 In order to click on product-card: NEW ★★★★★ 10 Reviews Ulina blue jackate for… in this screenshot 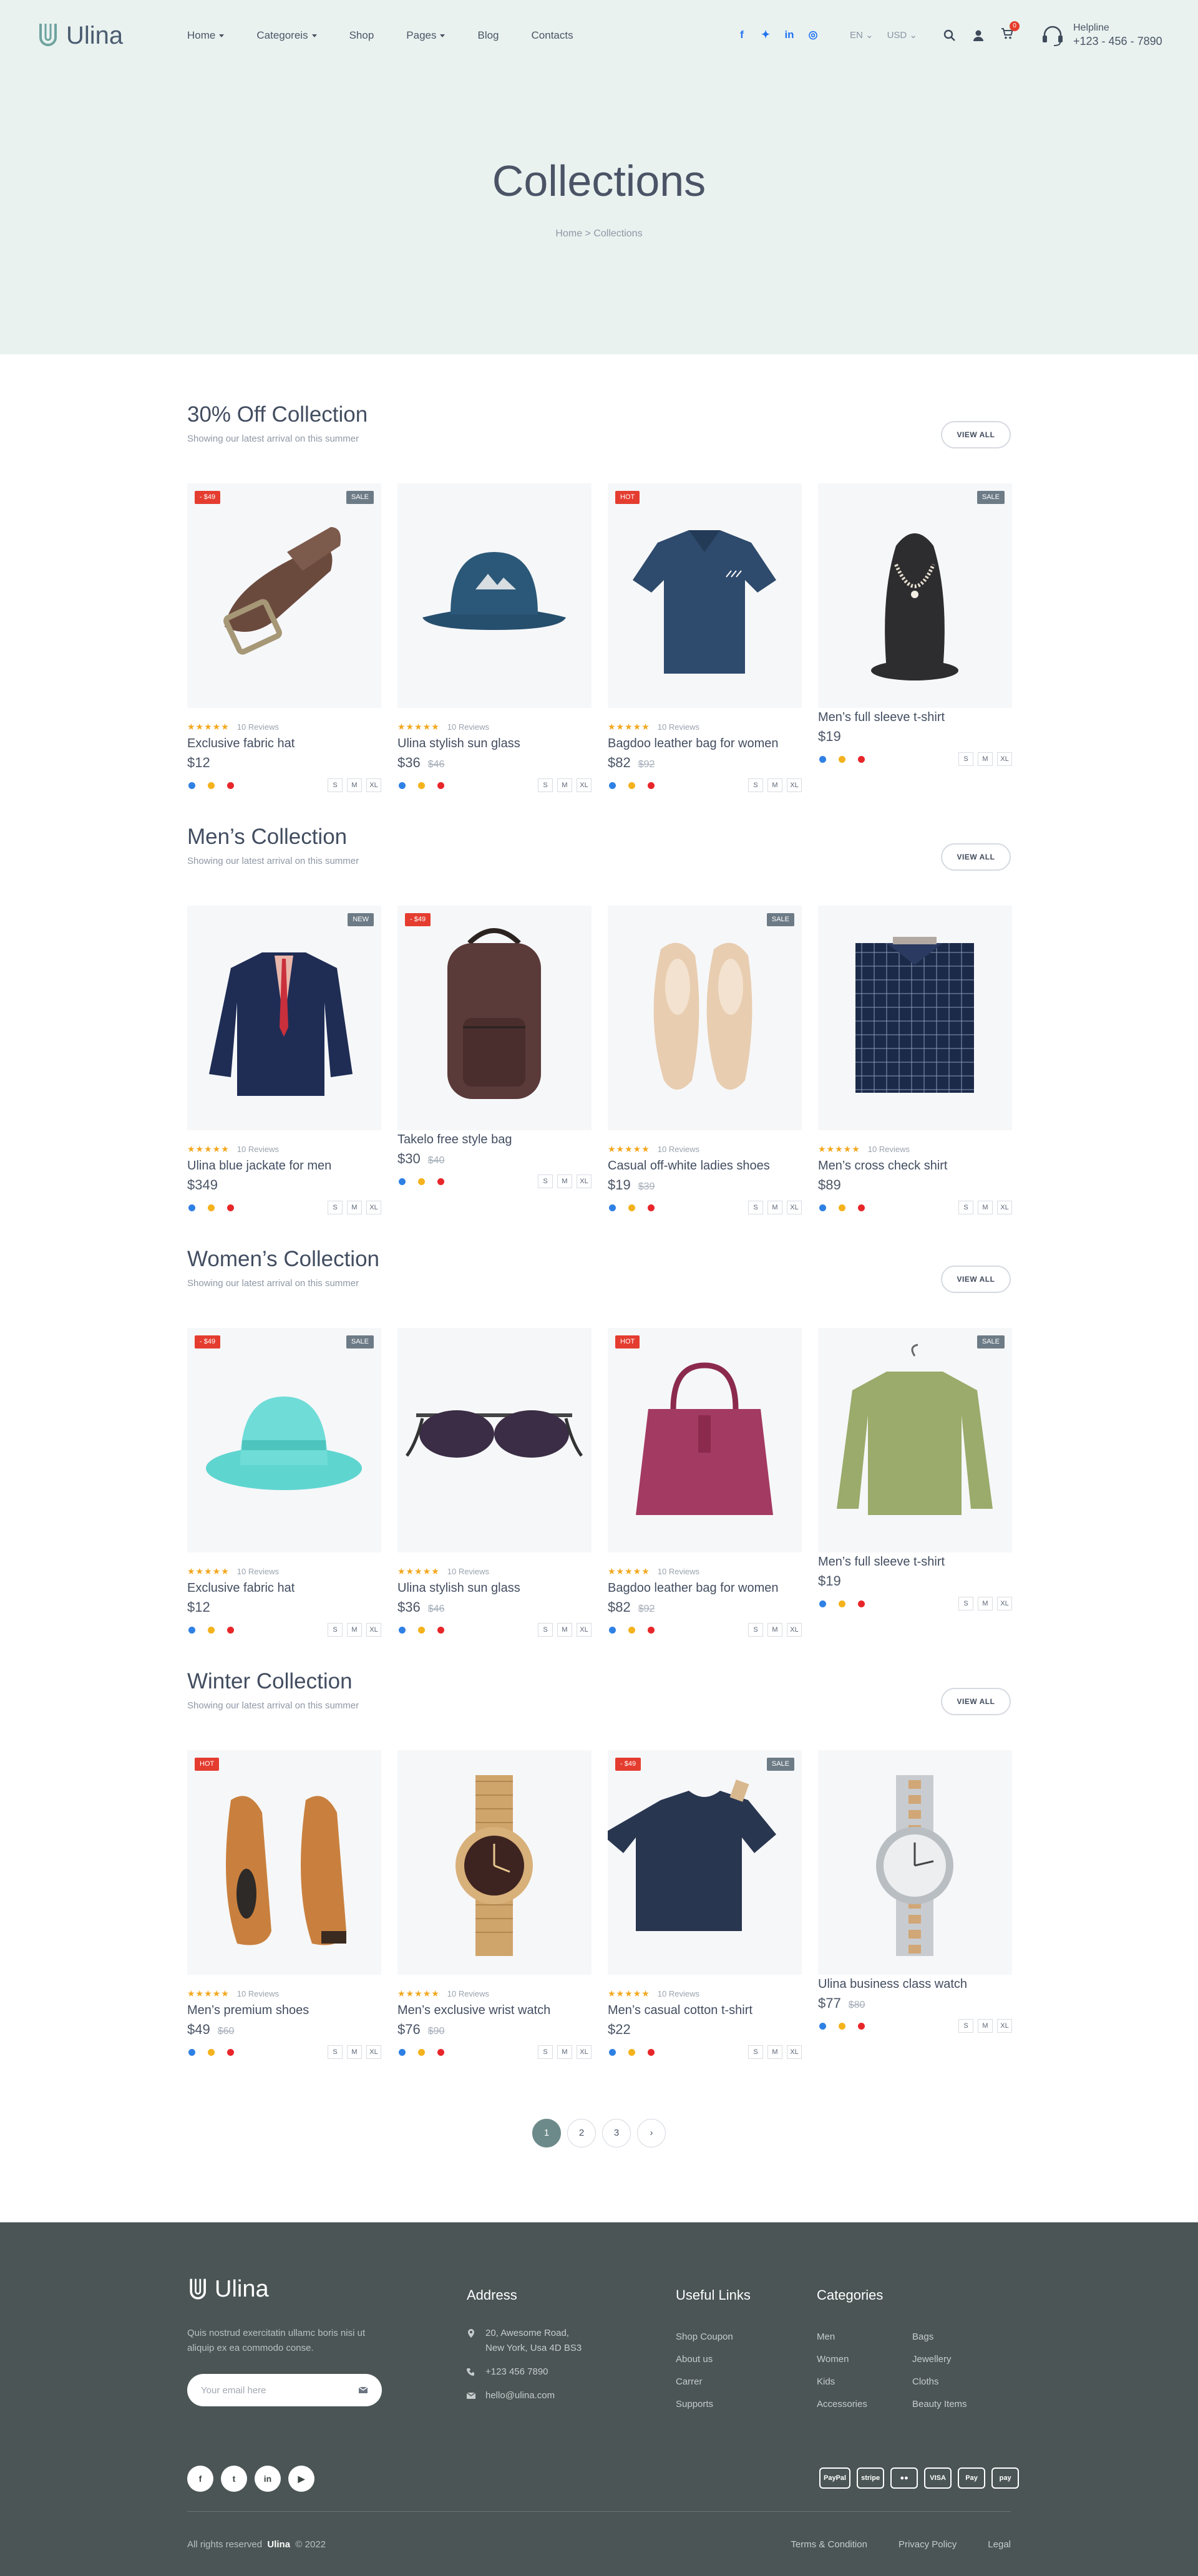, I will do `click(284, 1060)`.